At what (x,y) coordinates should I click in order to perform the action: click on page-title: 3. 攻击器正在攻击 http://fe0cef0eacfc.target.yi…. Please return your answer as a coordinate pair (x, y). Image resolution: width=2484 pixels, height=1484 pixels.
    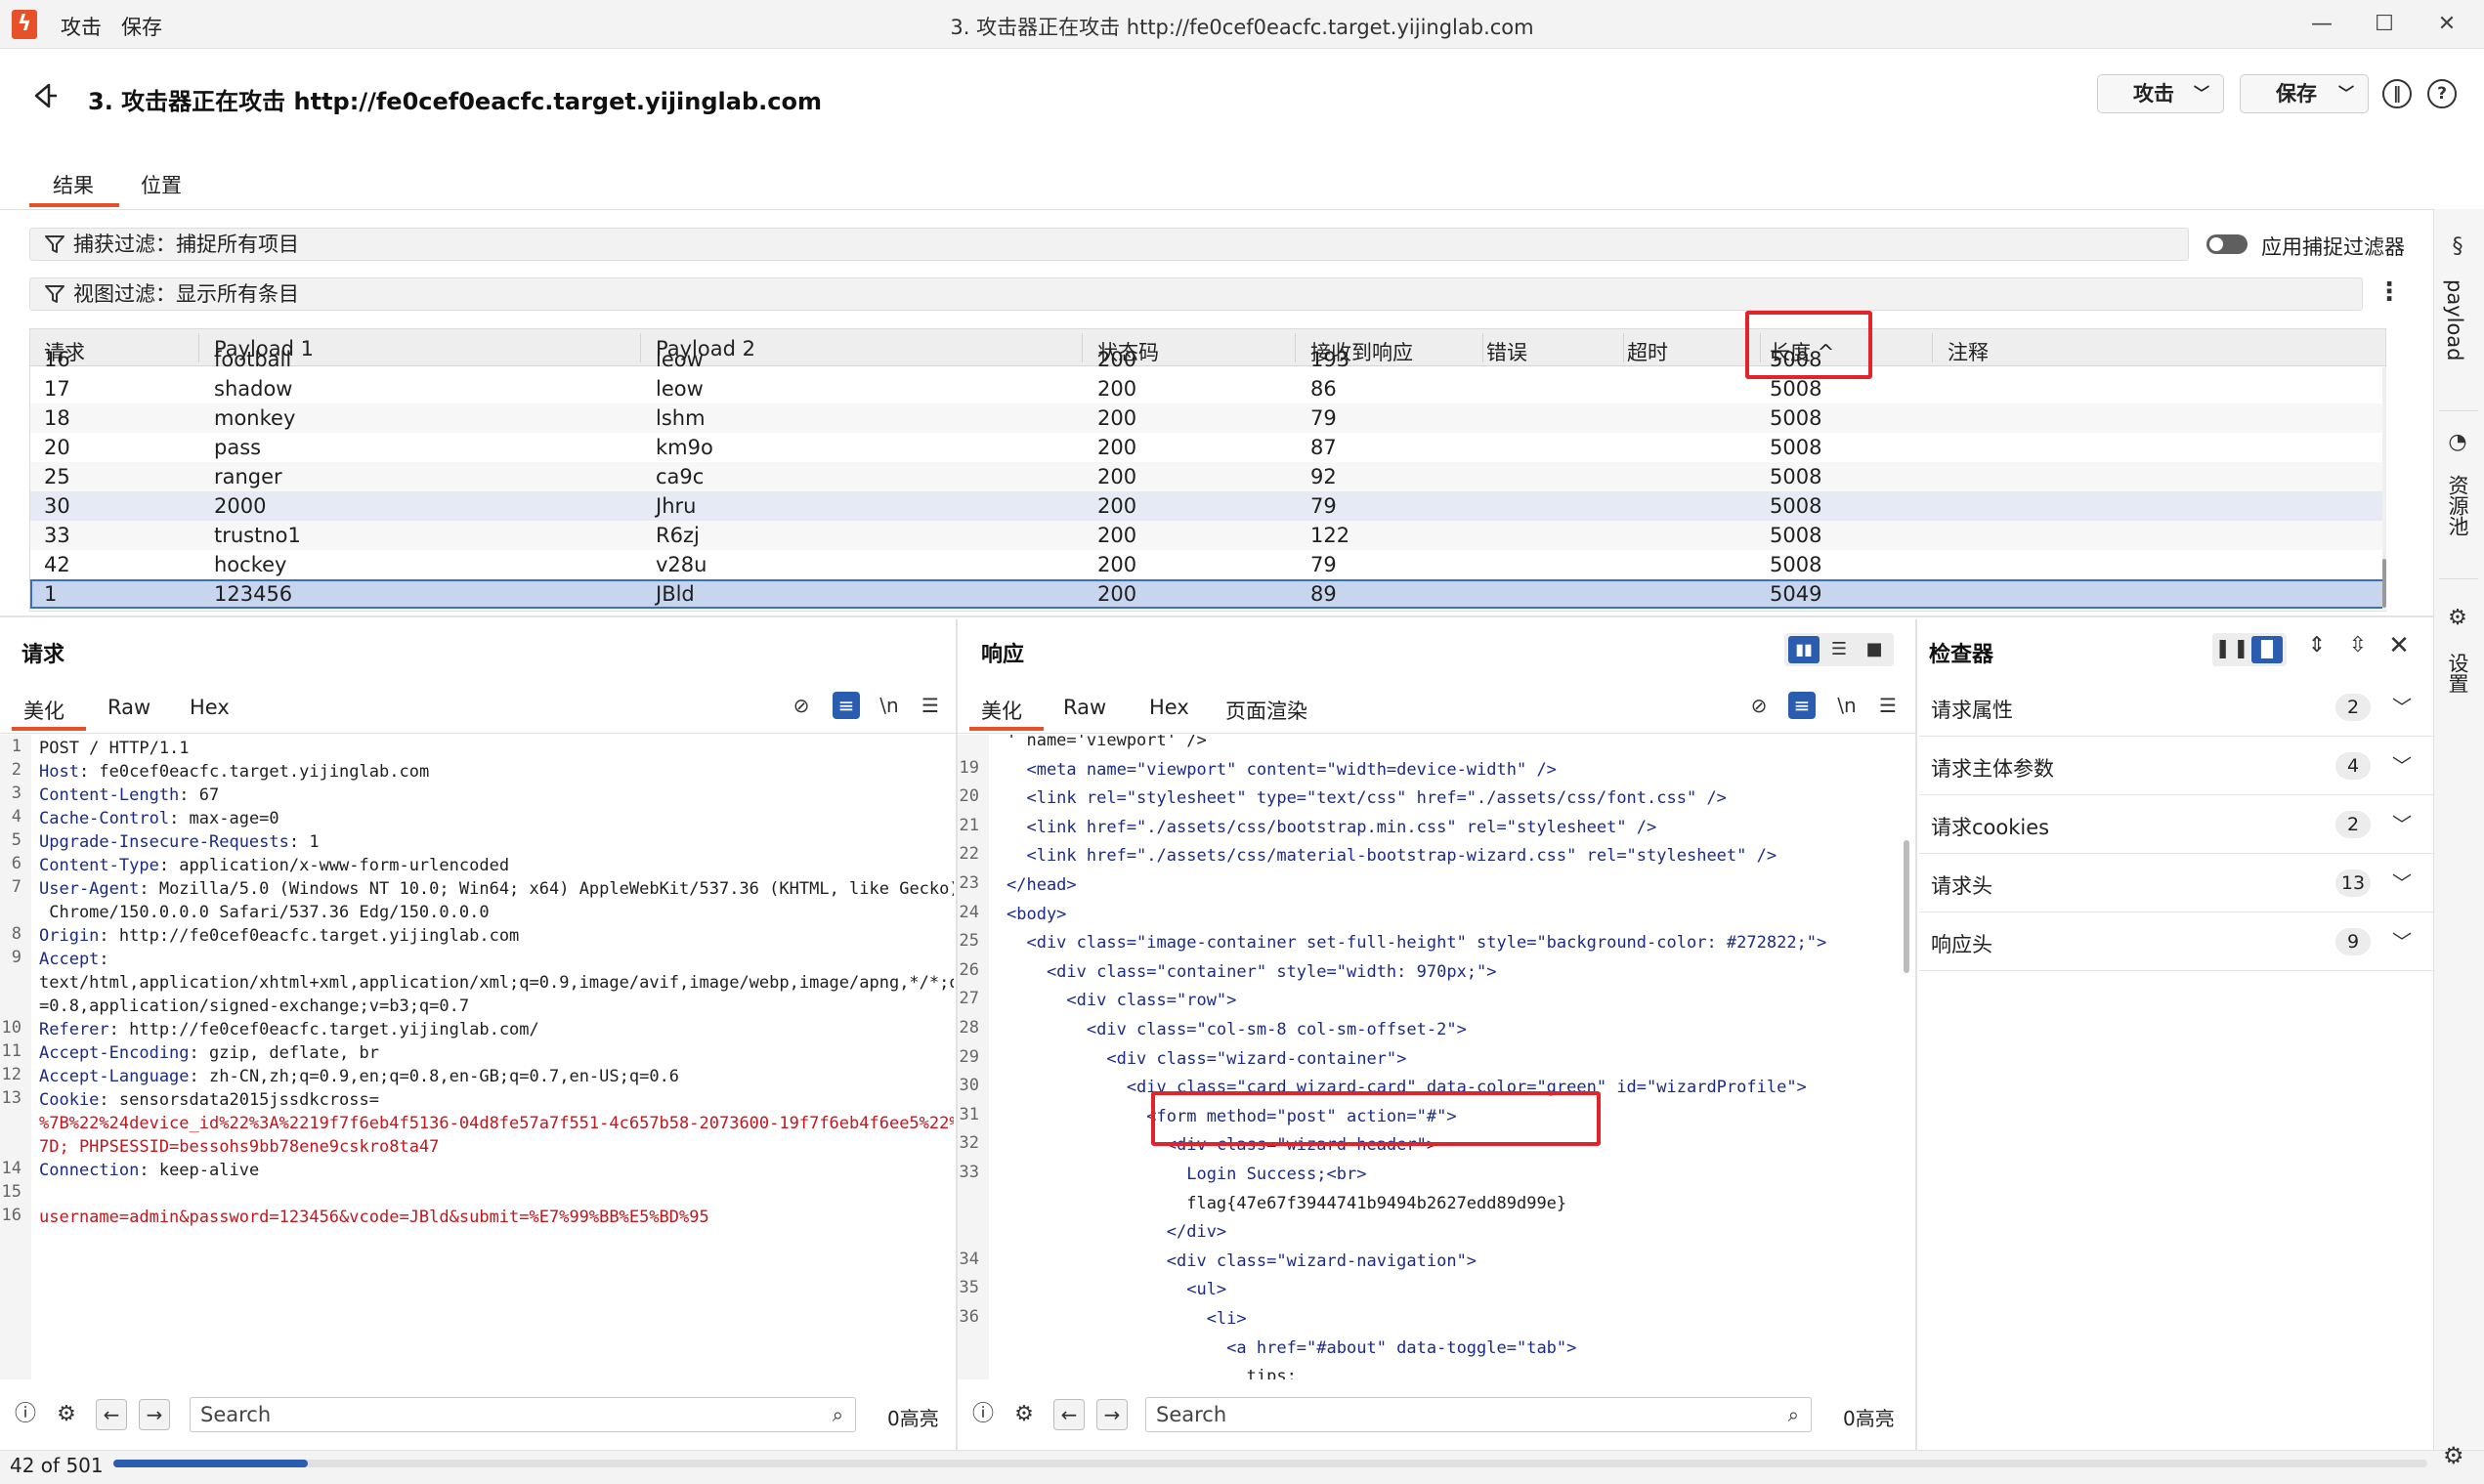
    Looking at the image, I should click on (455, 101).